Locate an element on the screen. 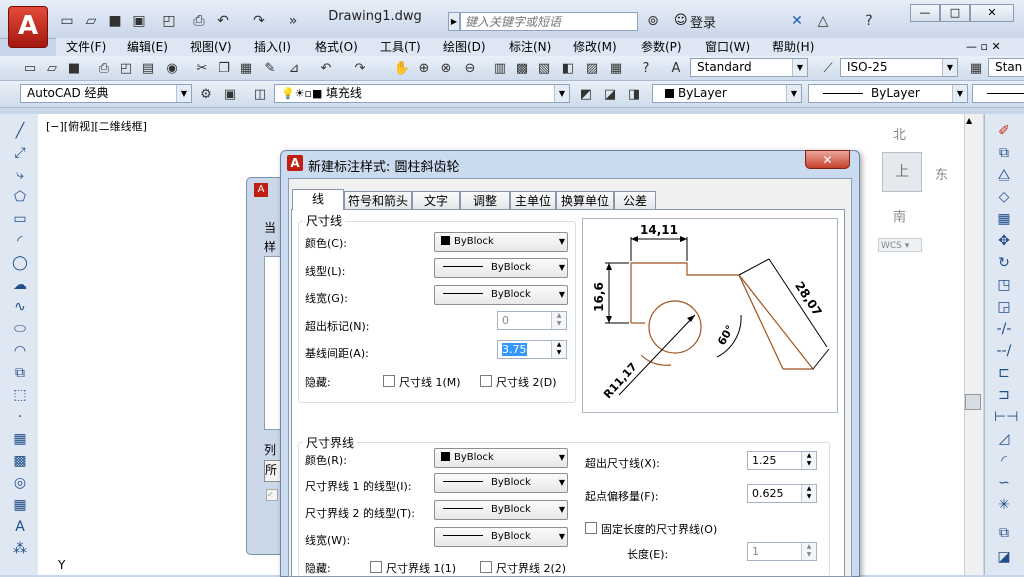  viewcube-top-face: 上 is located at coordinates (902, 172).